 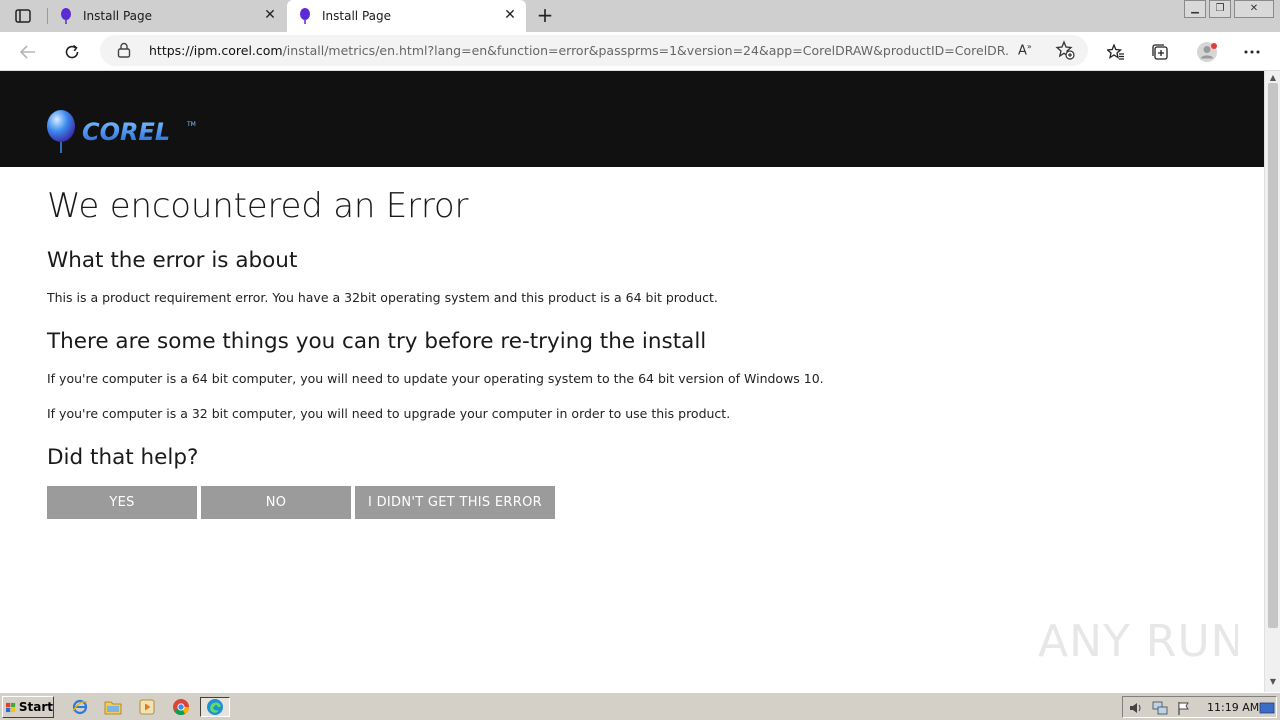 What do you see at coordinates (1195, 9) in the screenshot?
I see `minimize-window-icon: ▁` at bounding box center [1195, 9].